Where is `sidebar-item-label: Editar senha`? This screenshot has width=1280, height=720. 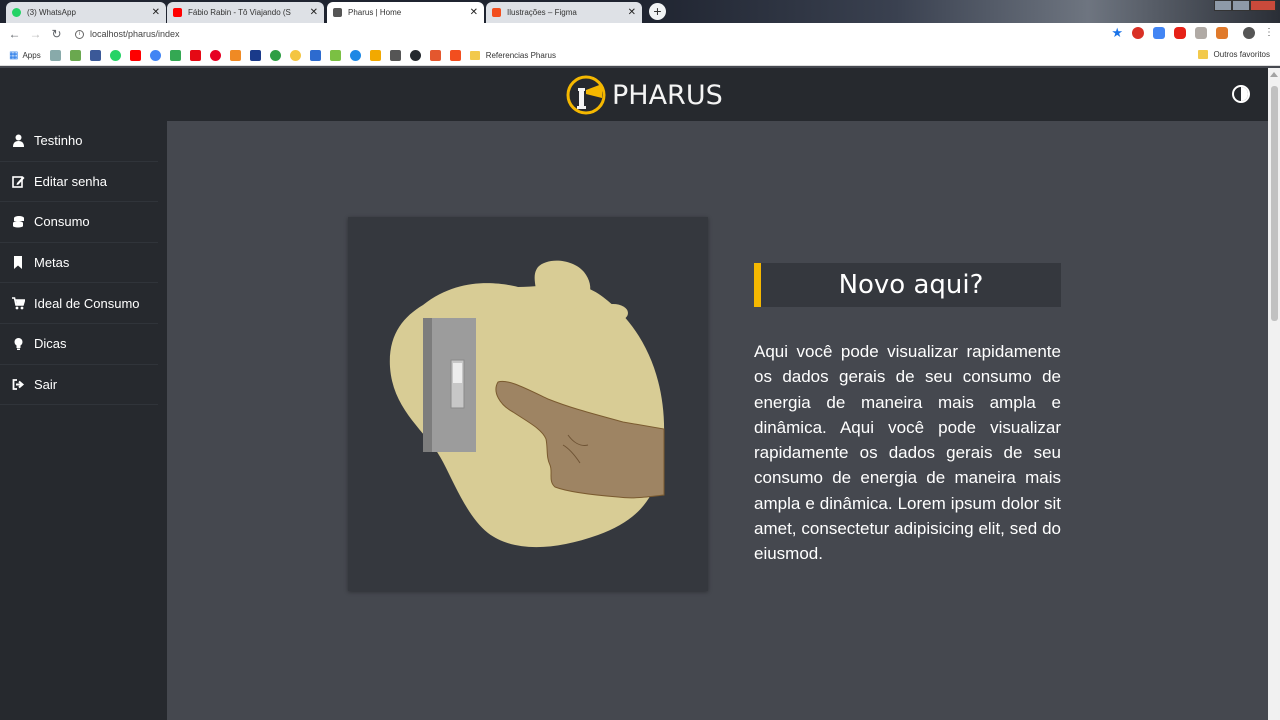 sidebar-item-label: Editar senha is located at coordinates (70, 181).